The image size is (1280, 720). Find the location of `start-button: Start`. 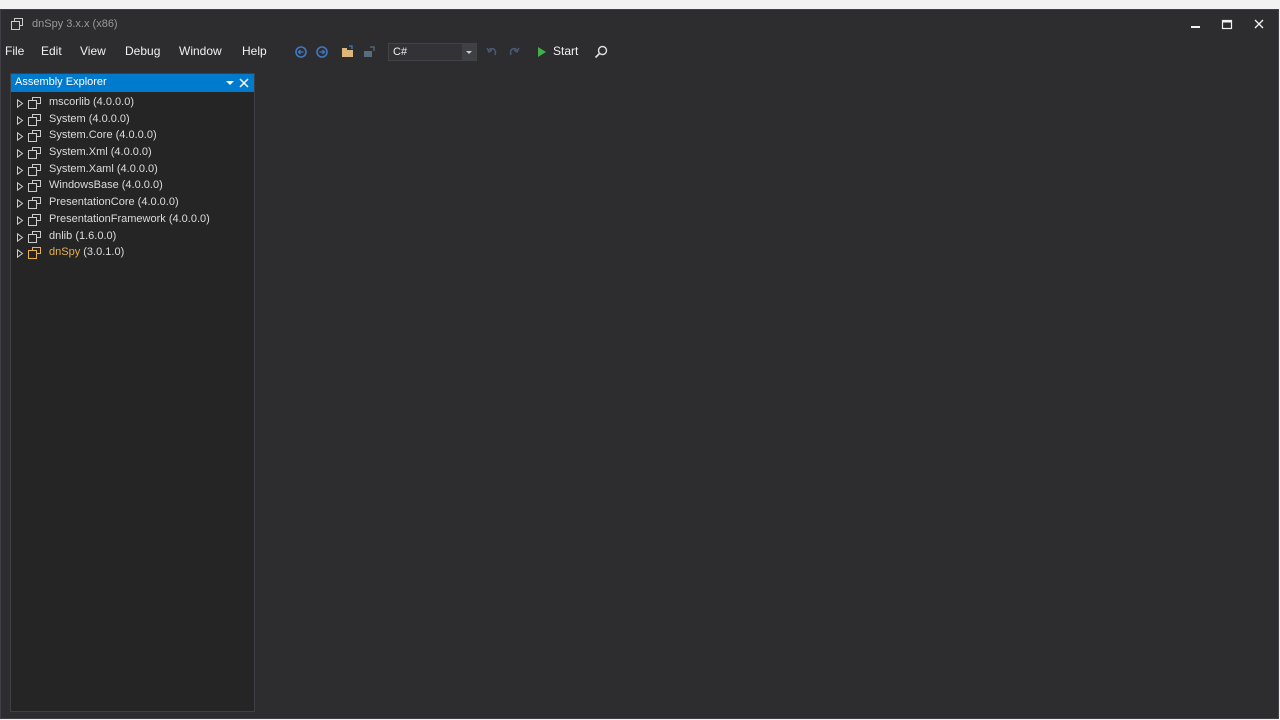

start-button: Start is located at coordinates (565, 51).